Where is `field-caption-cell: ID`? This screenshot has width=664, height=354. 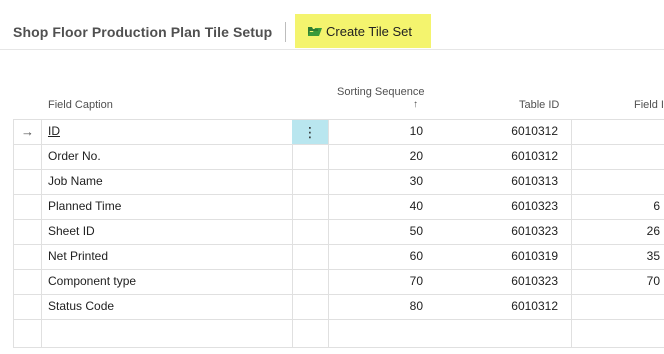 field-caption-cell: ID is located at coordinates (54, 131).